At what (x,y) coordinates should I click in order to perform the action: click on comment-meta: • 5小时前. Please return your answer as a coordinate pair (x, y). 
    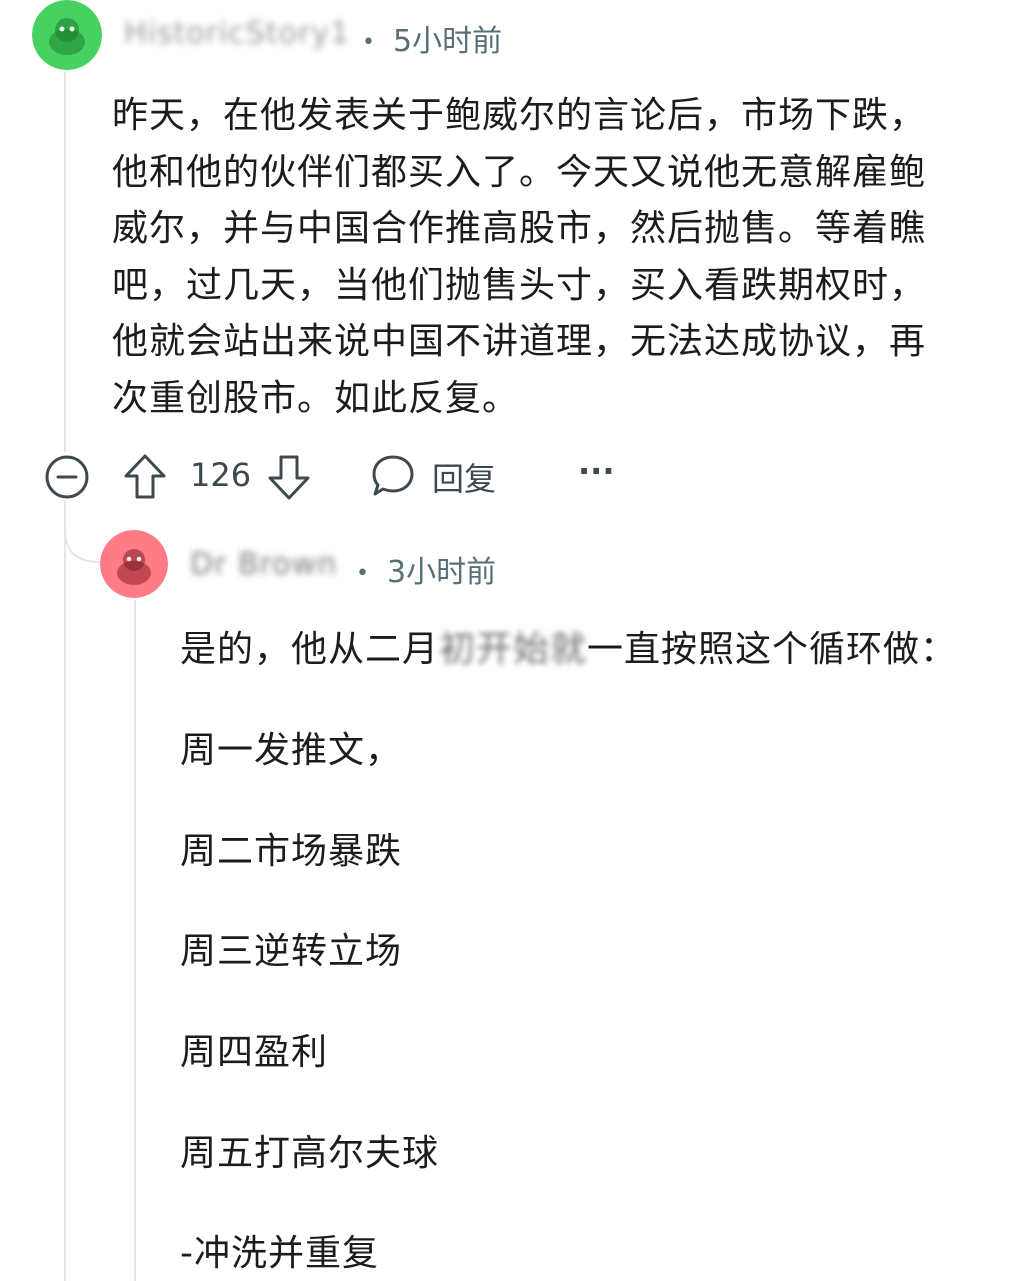
    Looking at the image, I should click on (432, 38).